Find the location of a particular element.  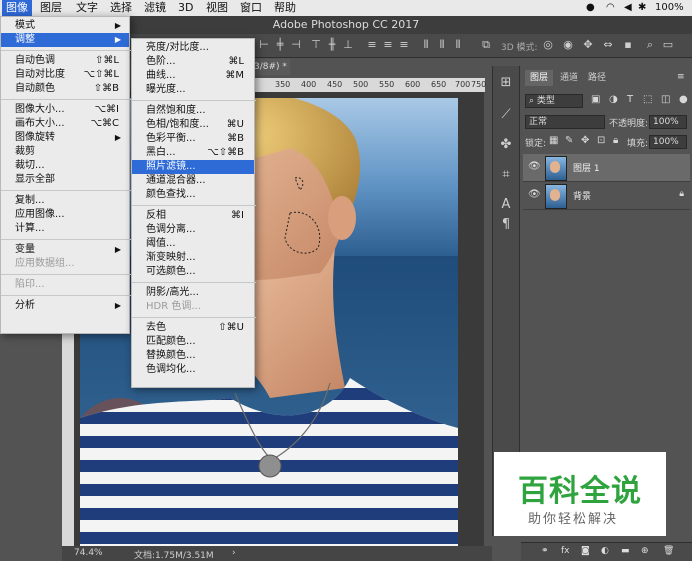

image-menu-item: 变量 ▶ is located at coordinates (65, 250).